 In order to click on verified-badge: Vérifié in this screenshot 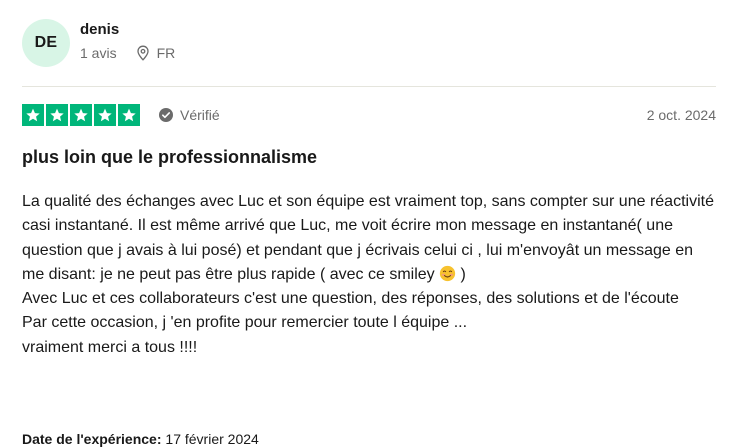, I will do `click(189, 115)`.